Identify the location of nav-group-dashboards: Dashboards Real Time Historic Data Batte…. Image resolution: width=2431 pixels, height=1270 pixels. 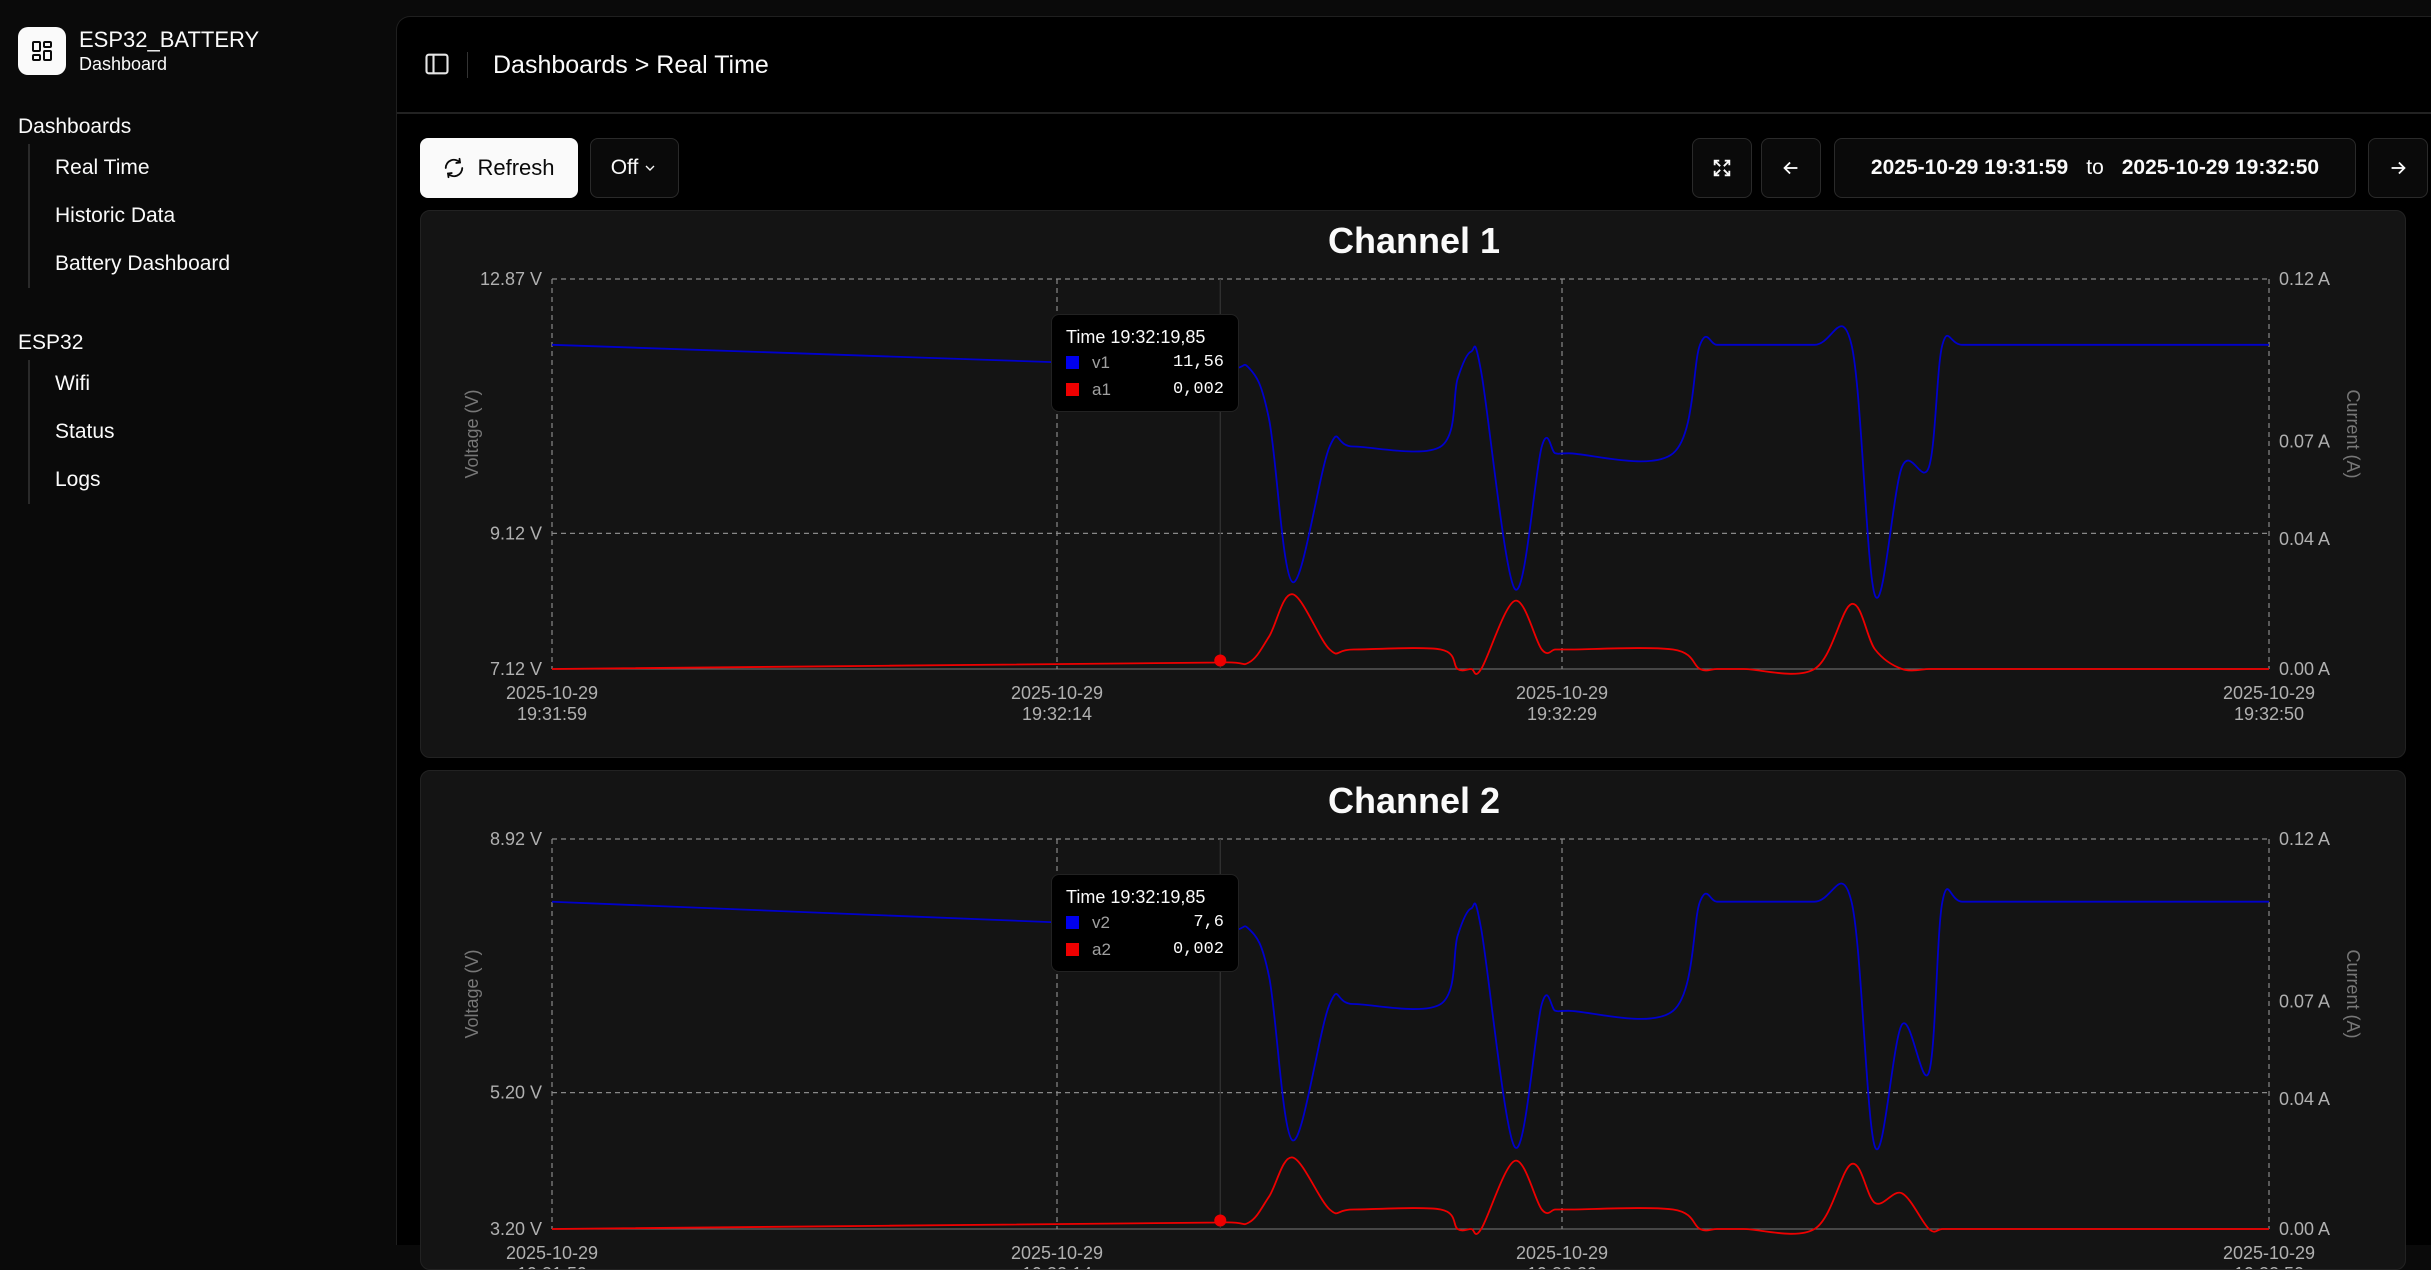
(124, 199).